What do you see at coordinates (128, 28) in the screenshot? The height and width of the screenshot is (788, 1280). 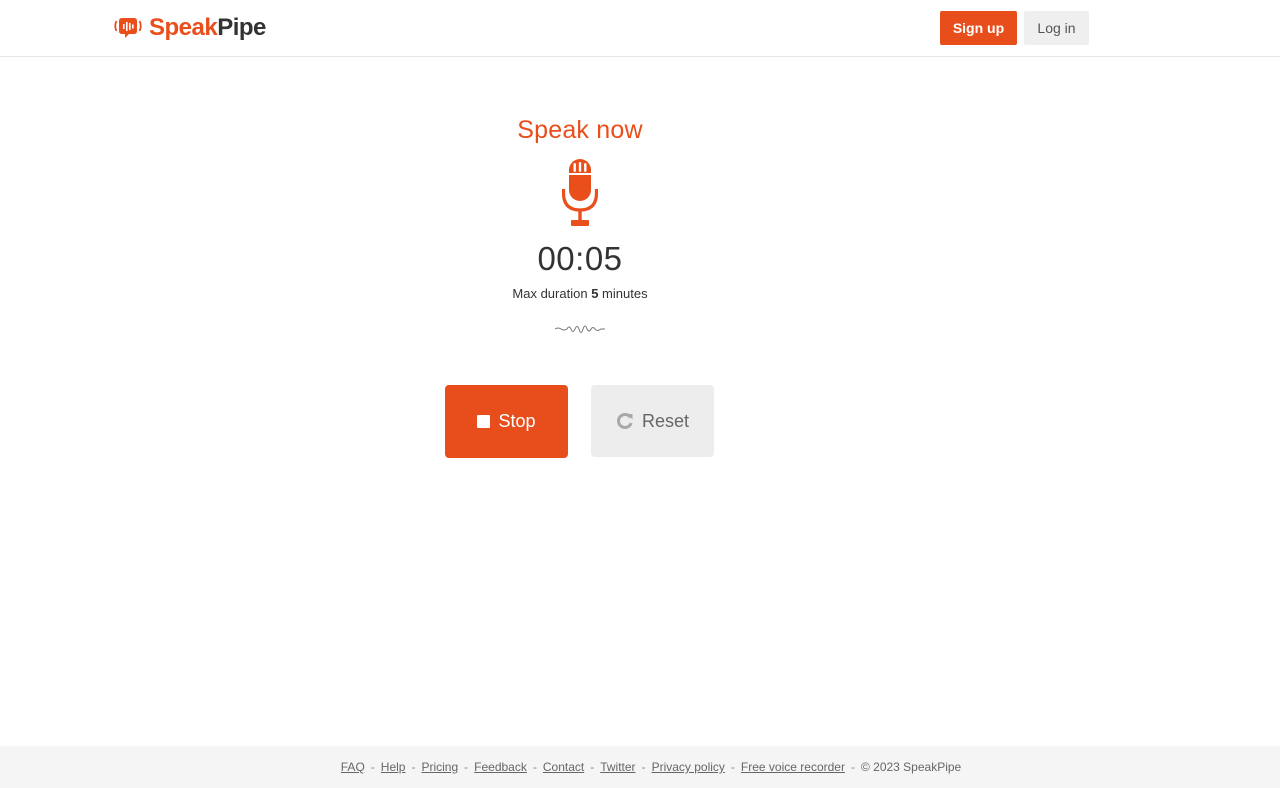 I see `speech-bubble-waveform-icon` at bounding box center [128, 28].